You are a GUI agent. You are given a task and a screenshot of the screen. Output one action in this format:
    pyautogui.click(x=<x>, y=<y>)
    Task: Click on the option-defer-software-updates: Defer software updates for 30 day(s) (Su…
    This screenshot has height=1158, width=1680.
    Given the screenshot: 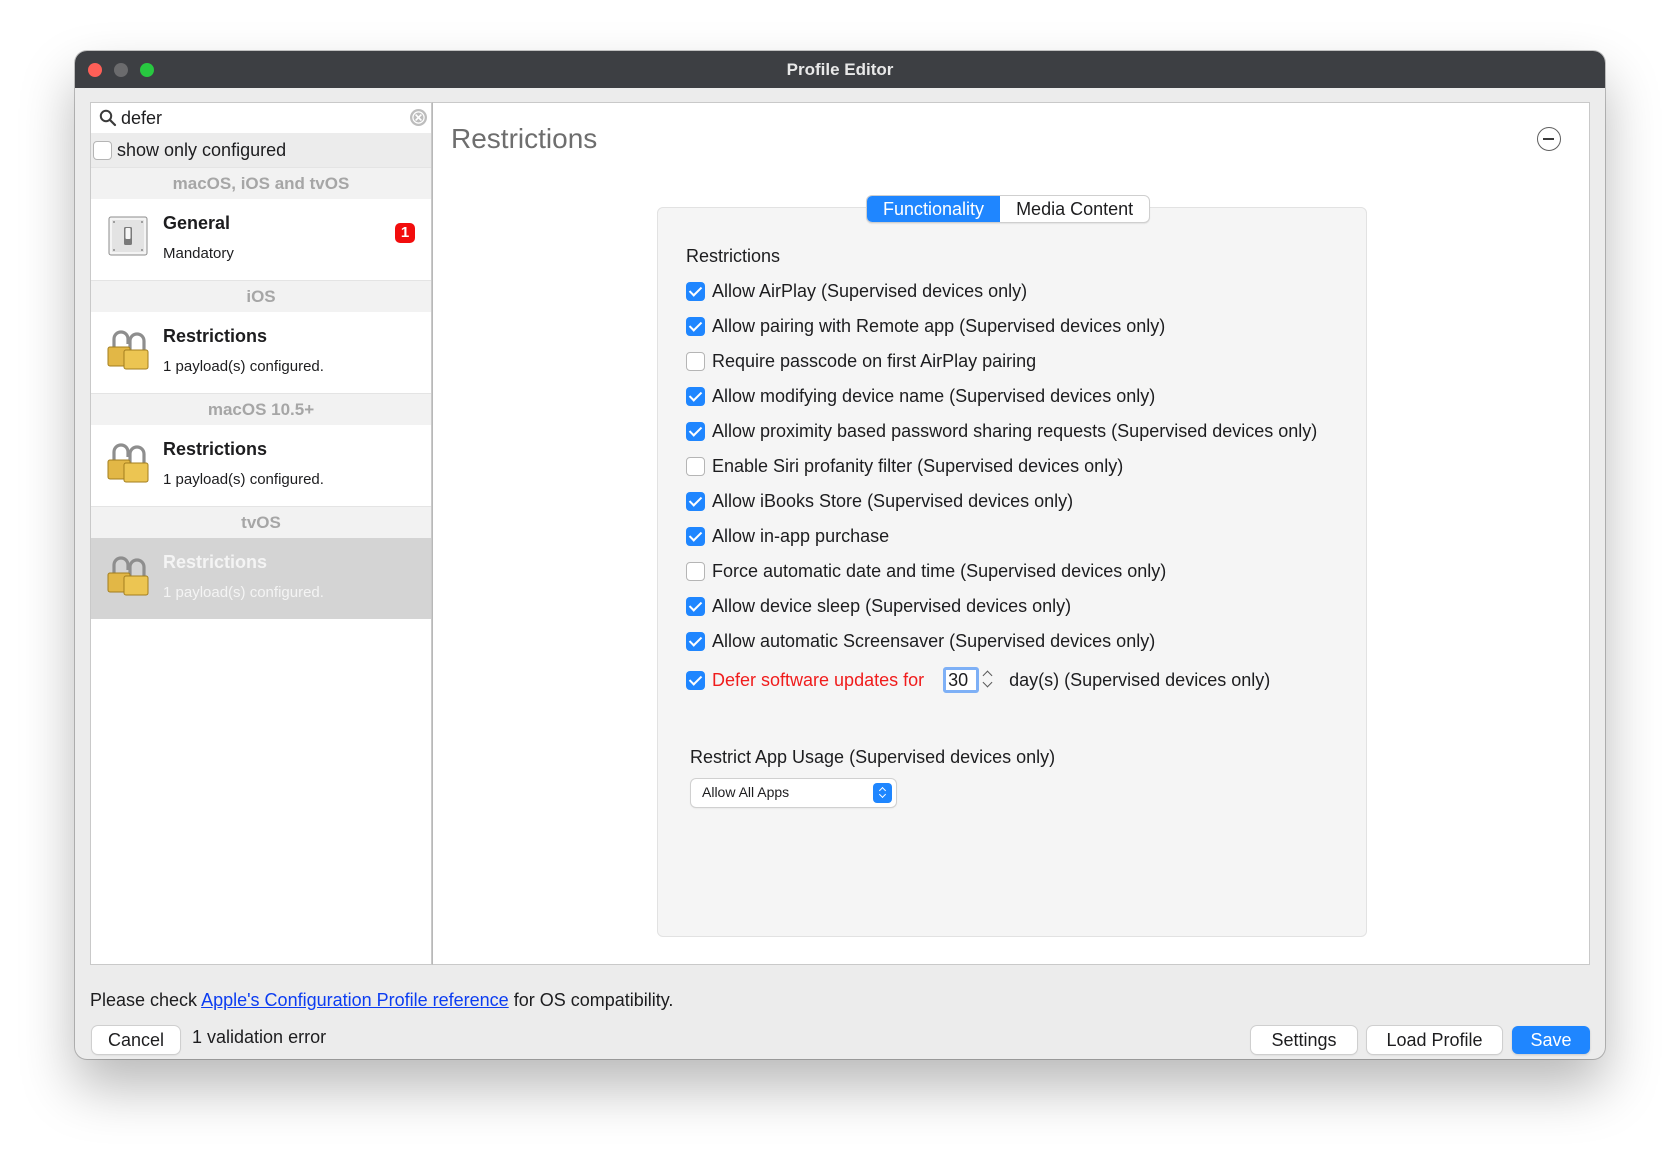 What is the action you would take?
    pyautogui.click(x=978, y=680)
    